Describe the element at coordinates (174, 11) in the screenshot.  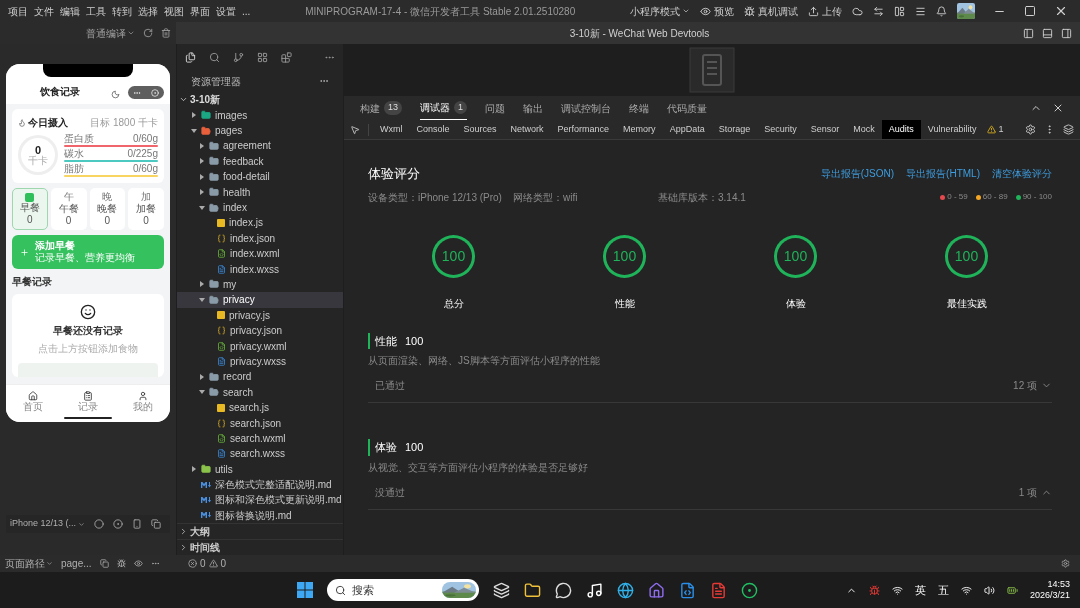
I see `menu-item: 视图` at that location.